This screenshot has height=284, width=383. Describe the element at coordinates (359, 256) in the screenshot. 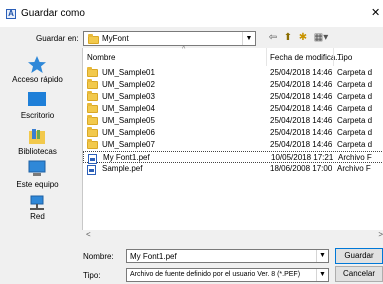

I see `save-button: Guardar` at that location.